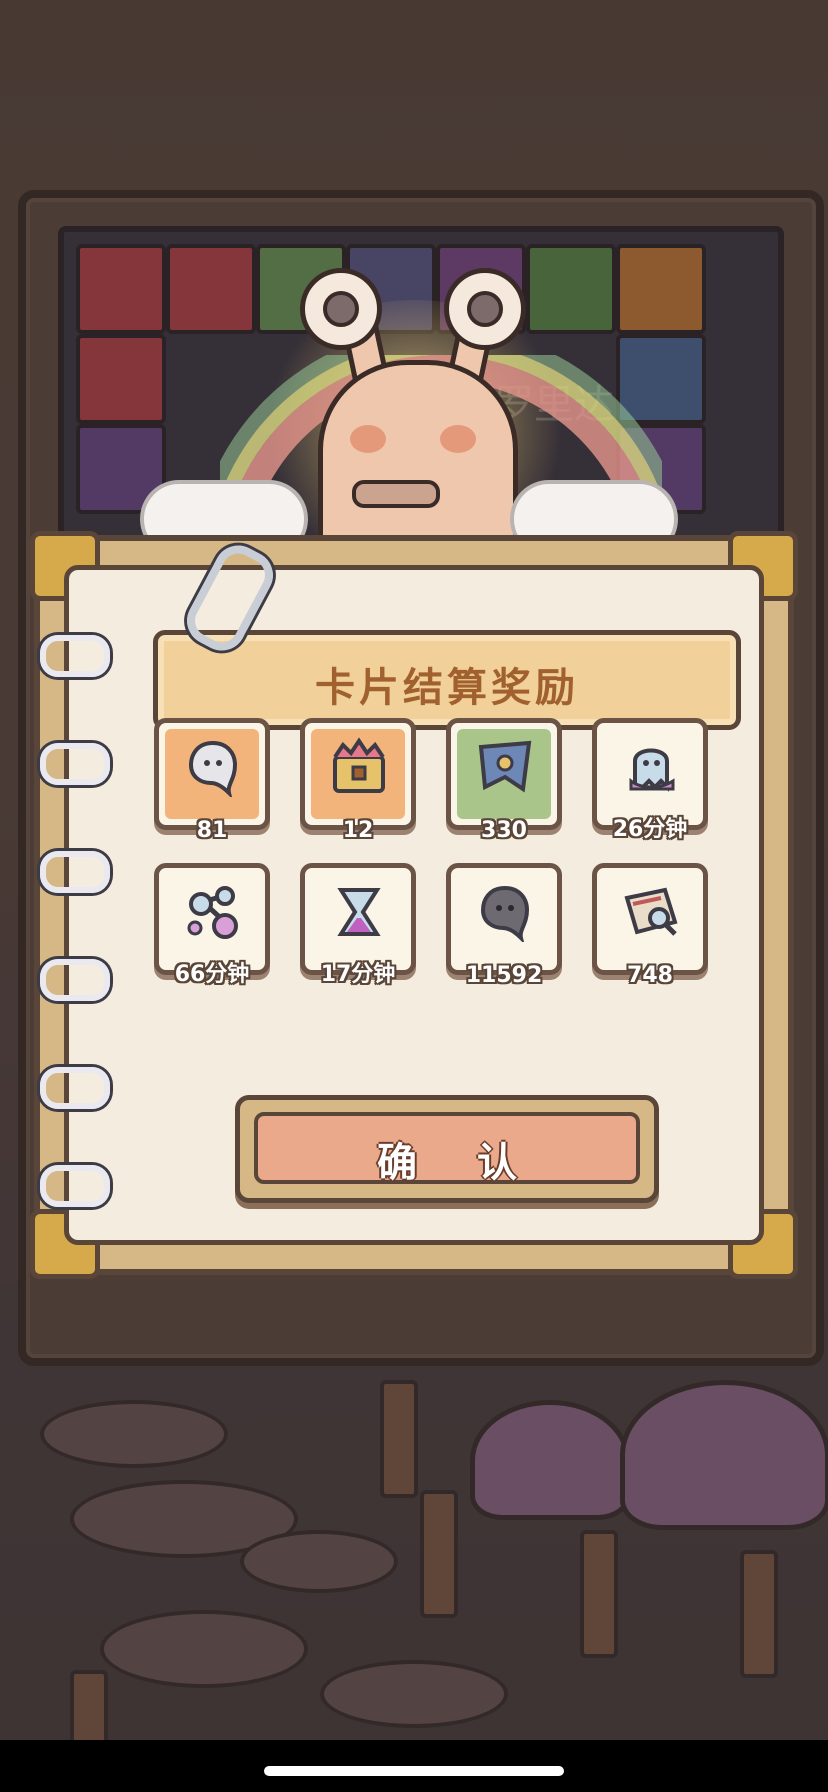 The height and width of the screenshot is (1792, 828). What do you see at coordinates (359, 765) in the screenshot?
I see `treasure-chest-icon` at bounding box center [359, 765].